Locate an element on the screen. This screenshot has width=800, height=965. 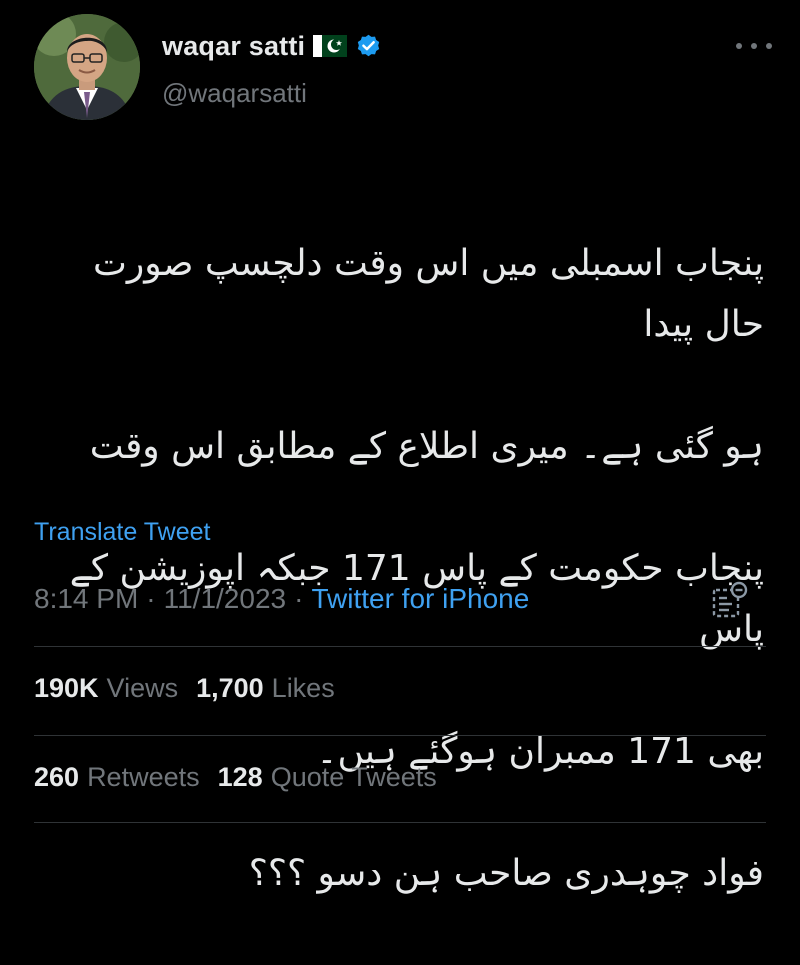
likes-count: 1,700 is located at coordinates (230, 688).